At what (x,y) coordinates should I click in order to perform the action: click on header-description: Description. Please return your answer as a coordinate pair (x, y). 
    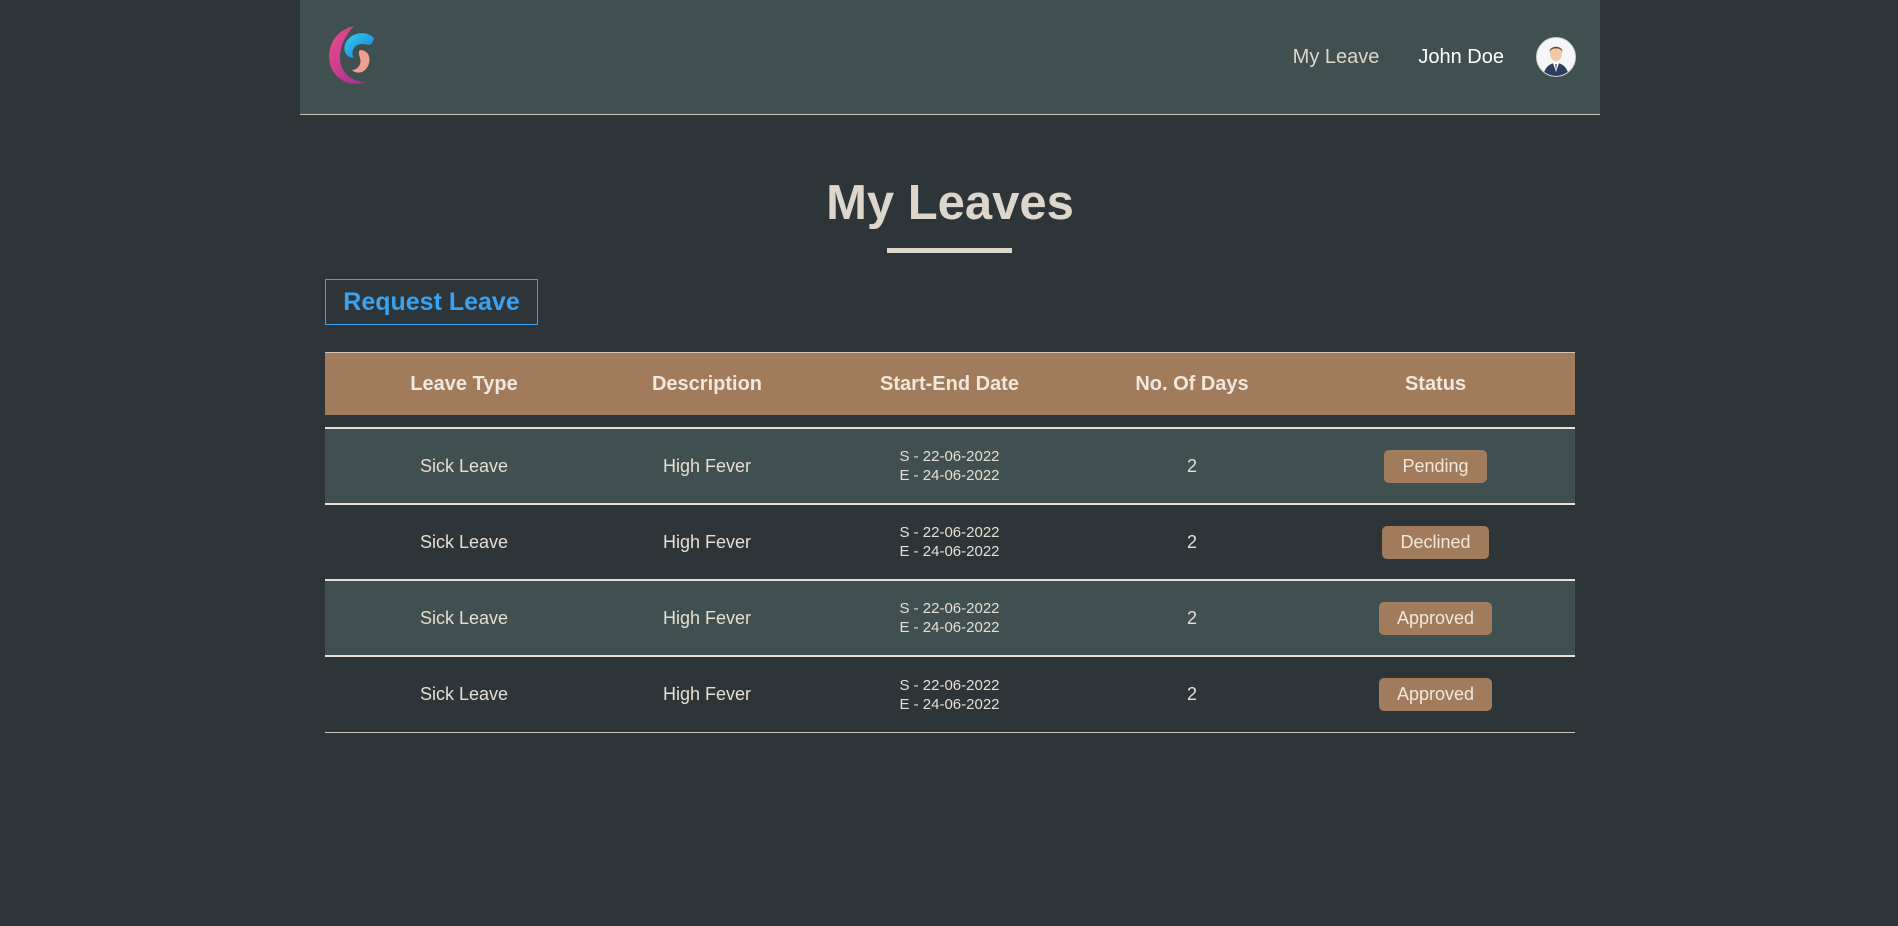
    Looking at the image, I should click on (707, 383).